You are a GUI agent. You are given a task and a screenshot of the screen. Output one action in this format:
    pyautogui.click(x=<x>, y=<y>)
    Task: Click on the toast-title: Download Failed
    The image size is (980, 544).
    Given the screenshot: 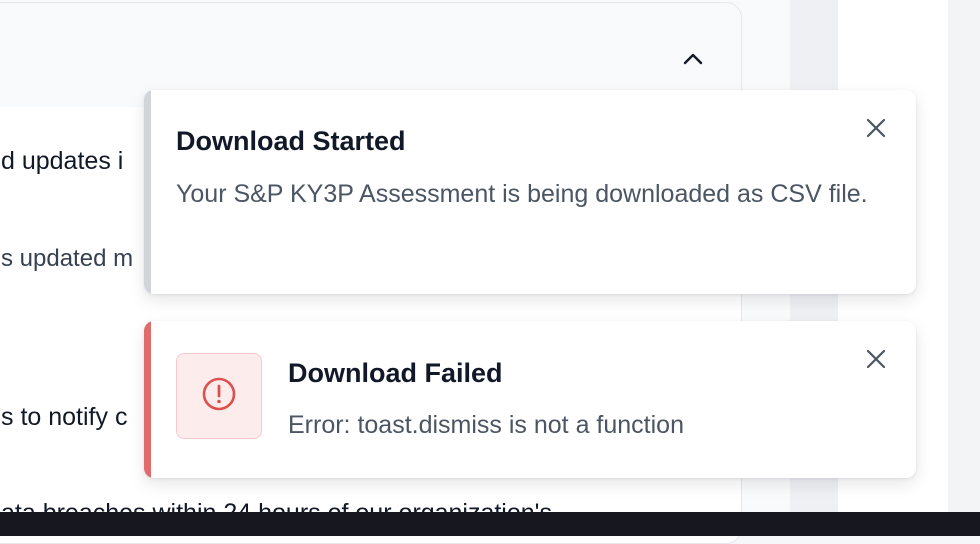 What is the action you would take?
    pyautogui.click(x=395, y=373)
    